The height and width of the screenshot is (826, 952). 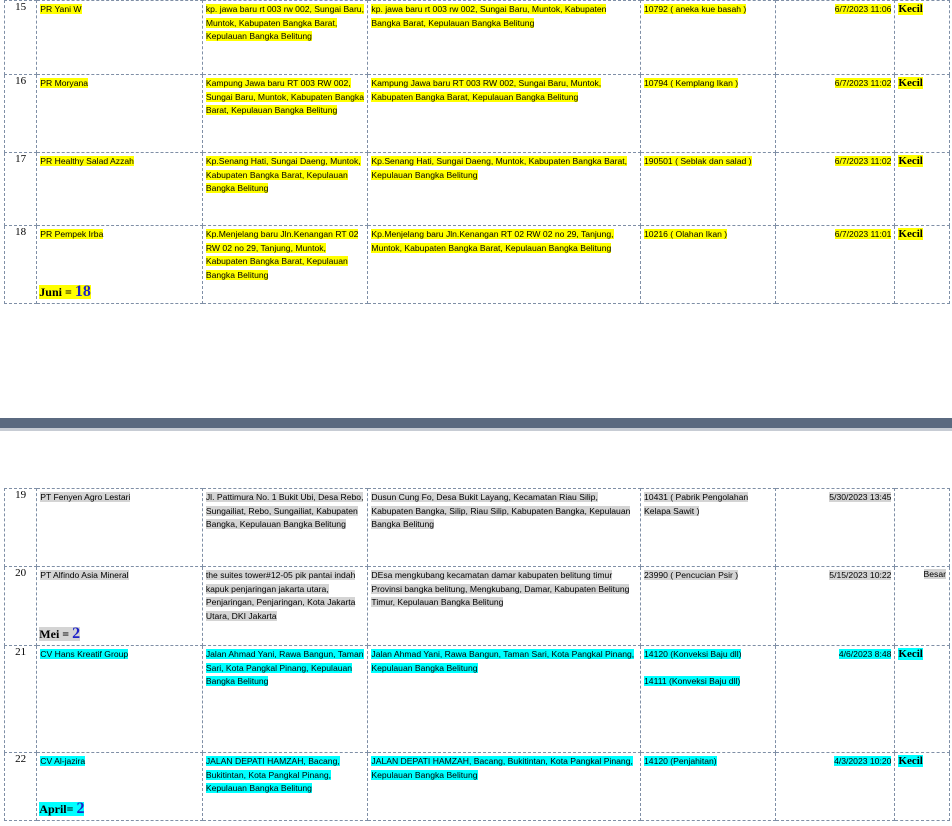 What do you see at coordinates (20, 786) in the screenshot?
I see `row-number: 22` at bounding box center [20, 786].